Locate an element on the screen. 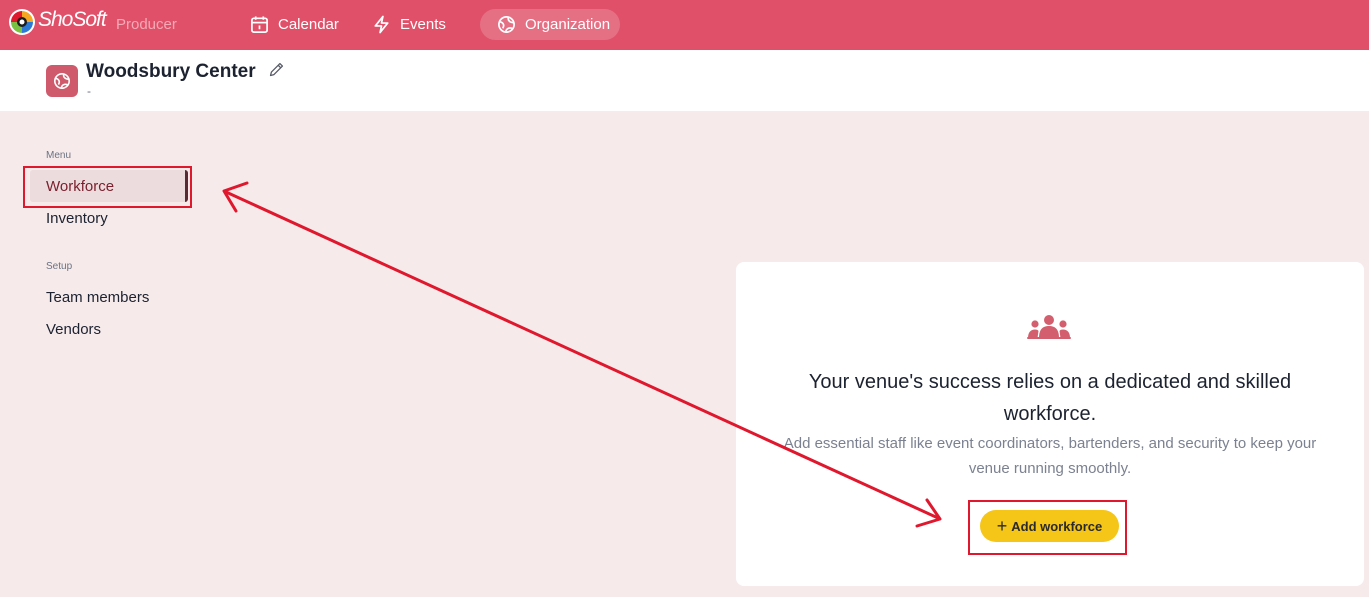  page-title: Woodsbury Center is located at coordinates (171, 71).